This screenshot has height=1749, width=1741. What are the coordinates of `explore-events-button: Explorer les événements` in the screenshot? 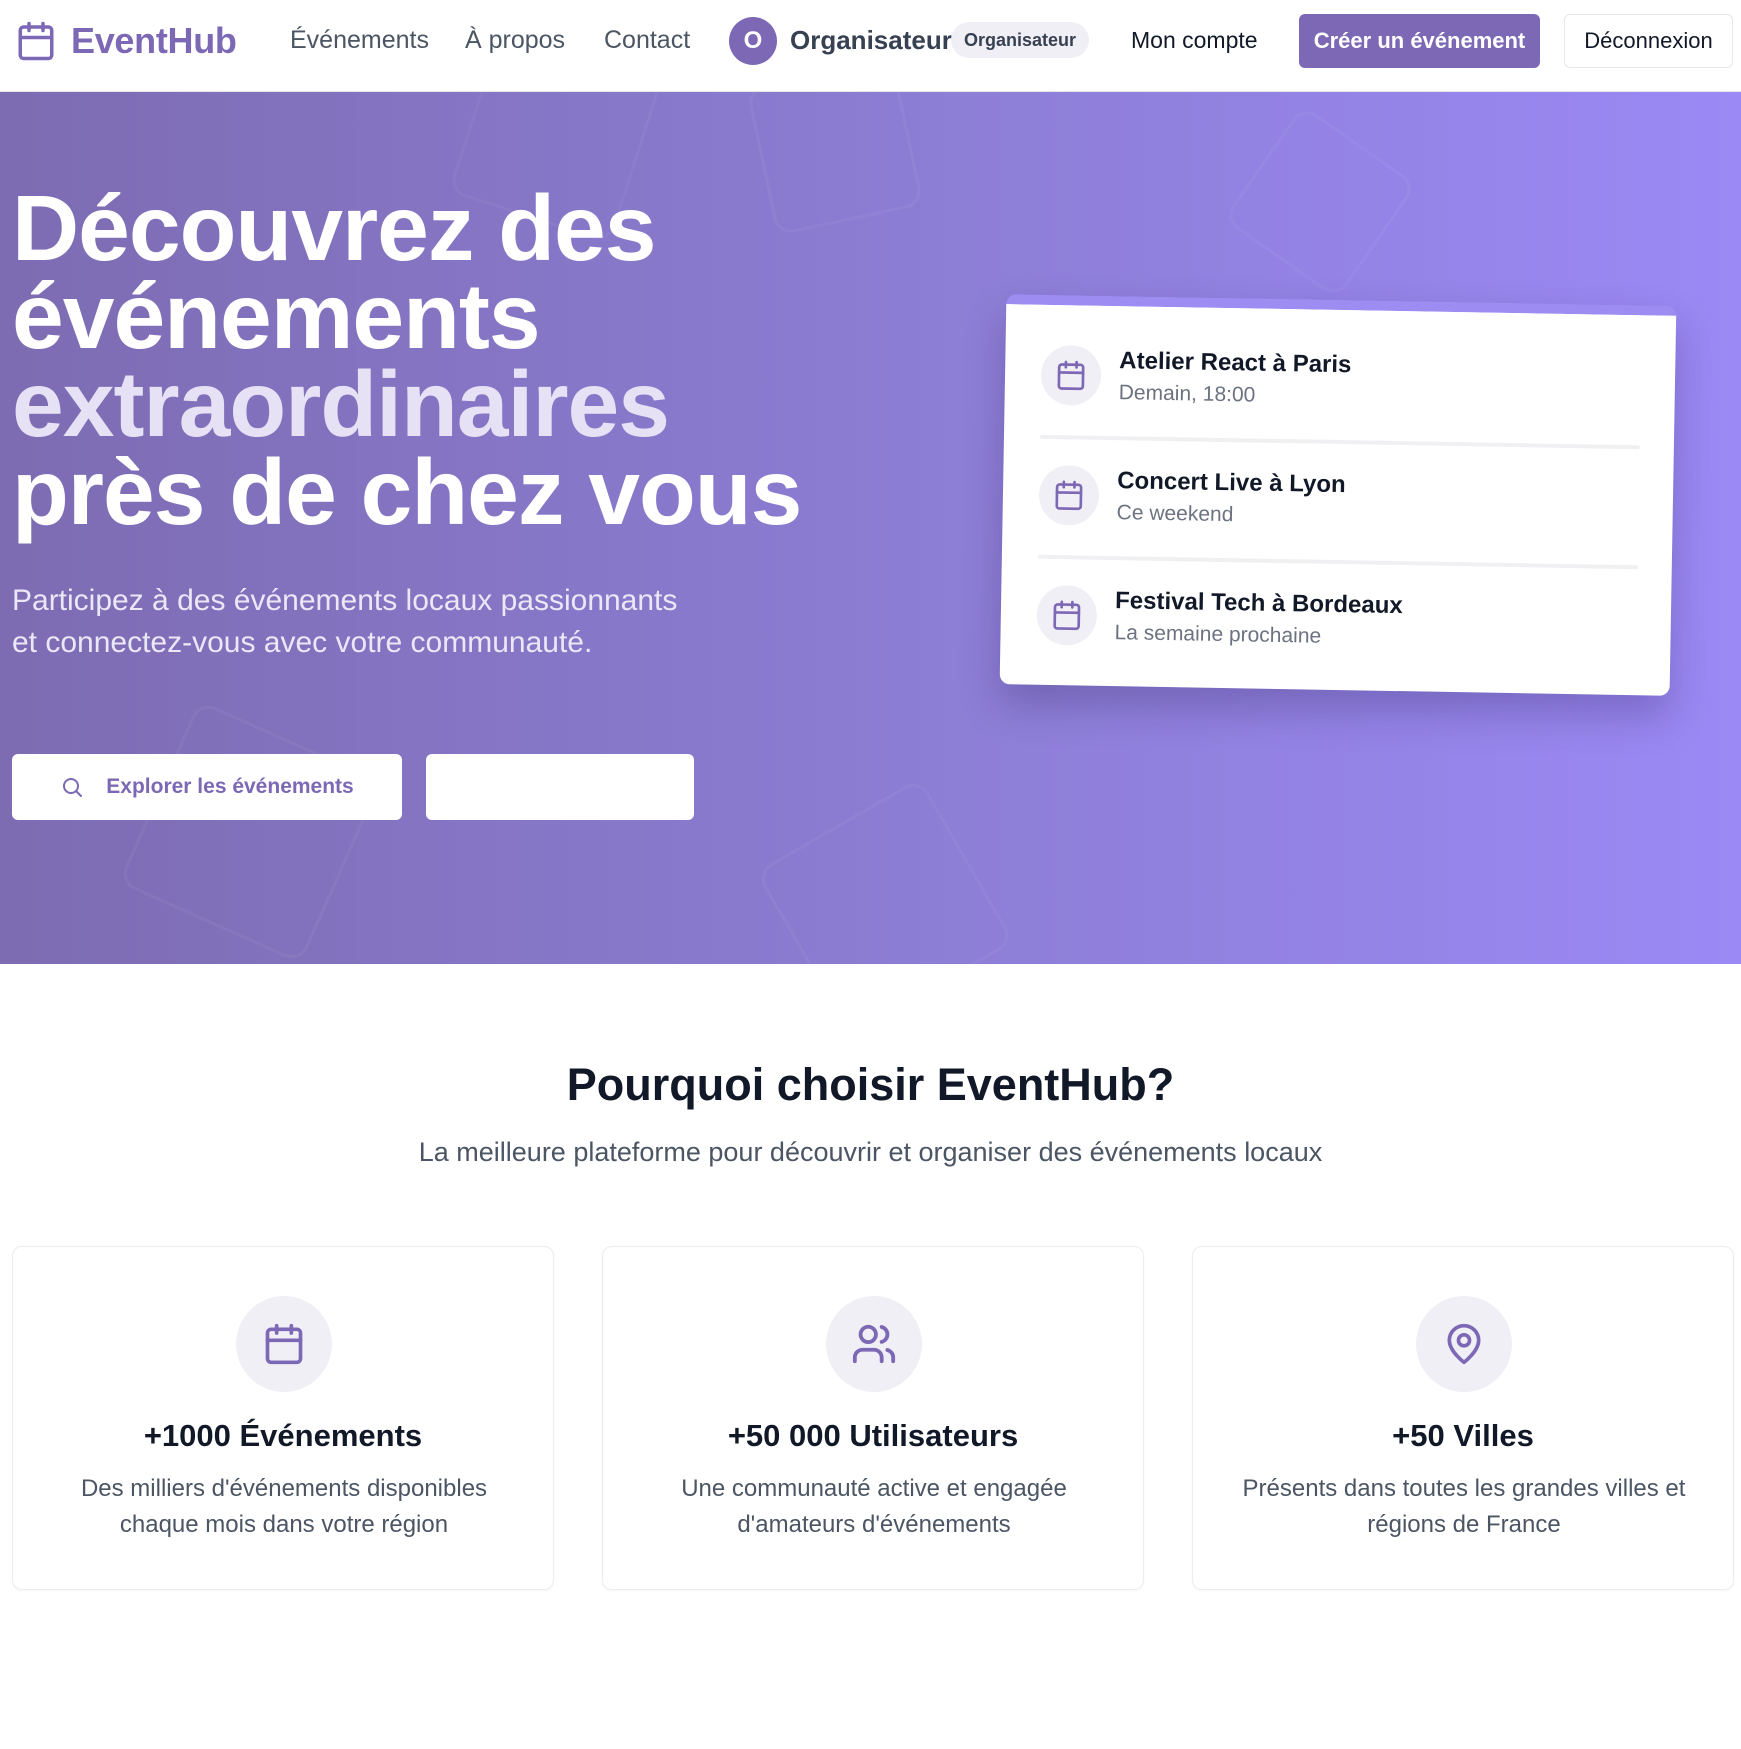 It's located at (207, 787).